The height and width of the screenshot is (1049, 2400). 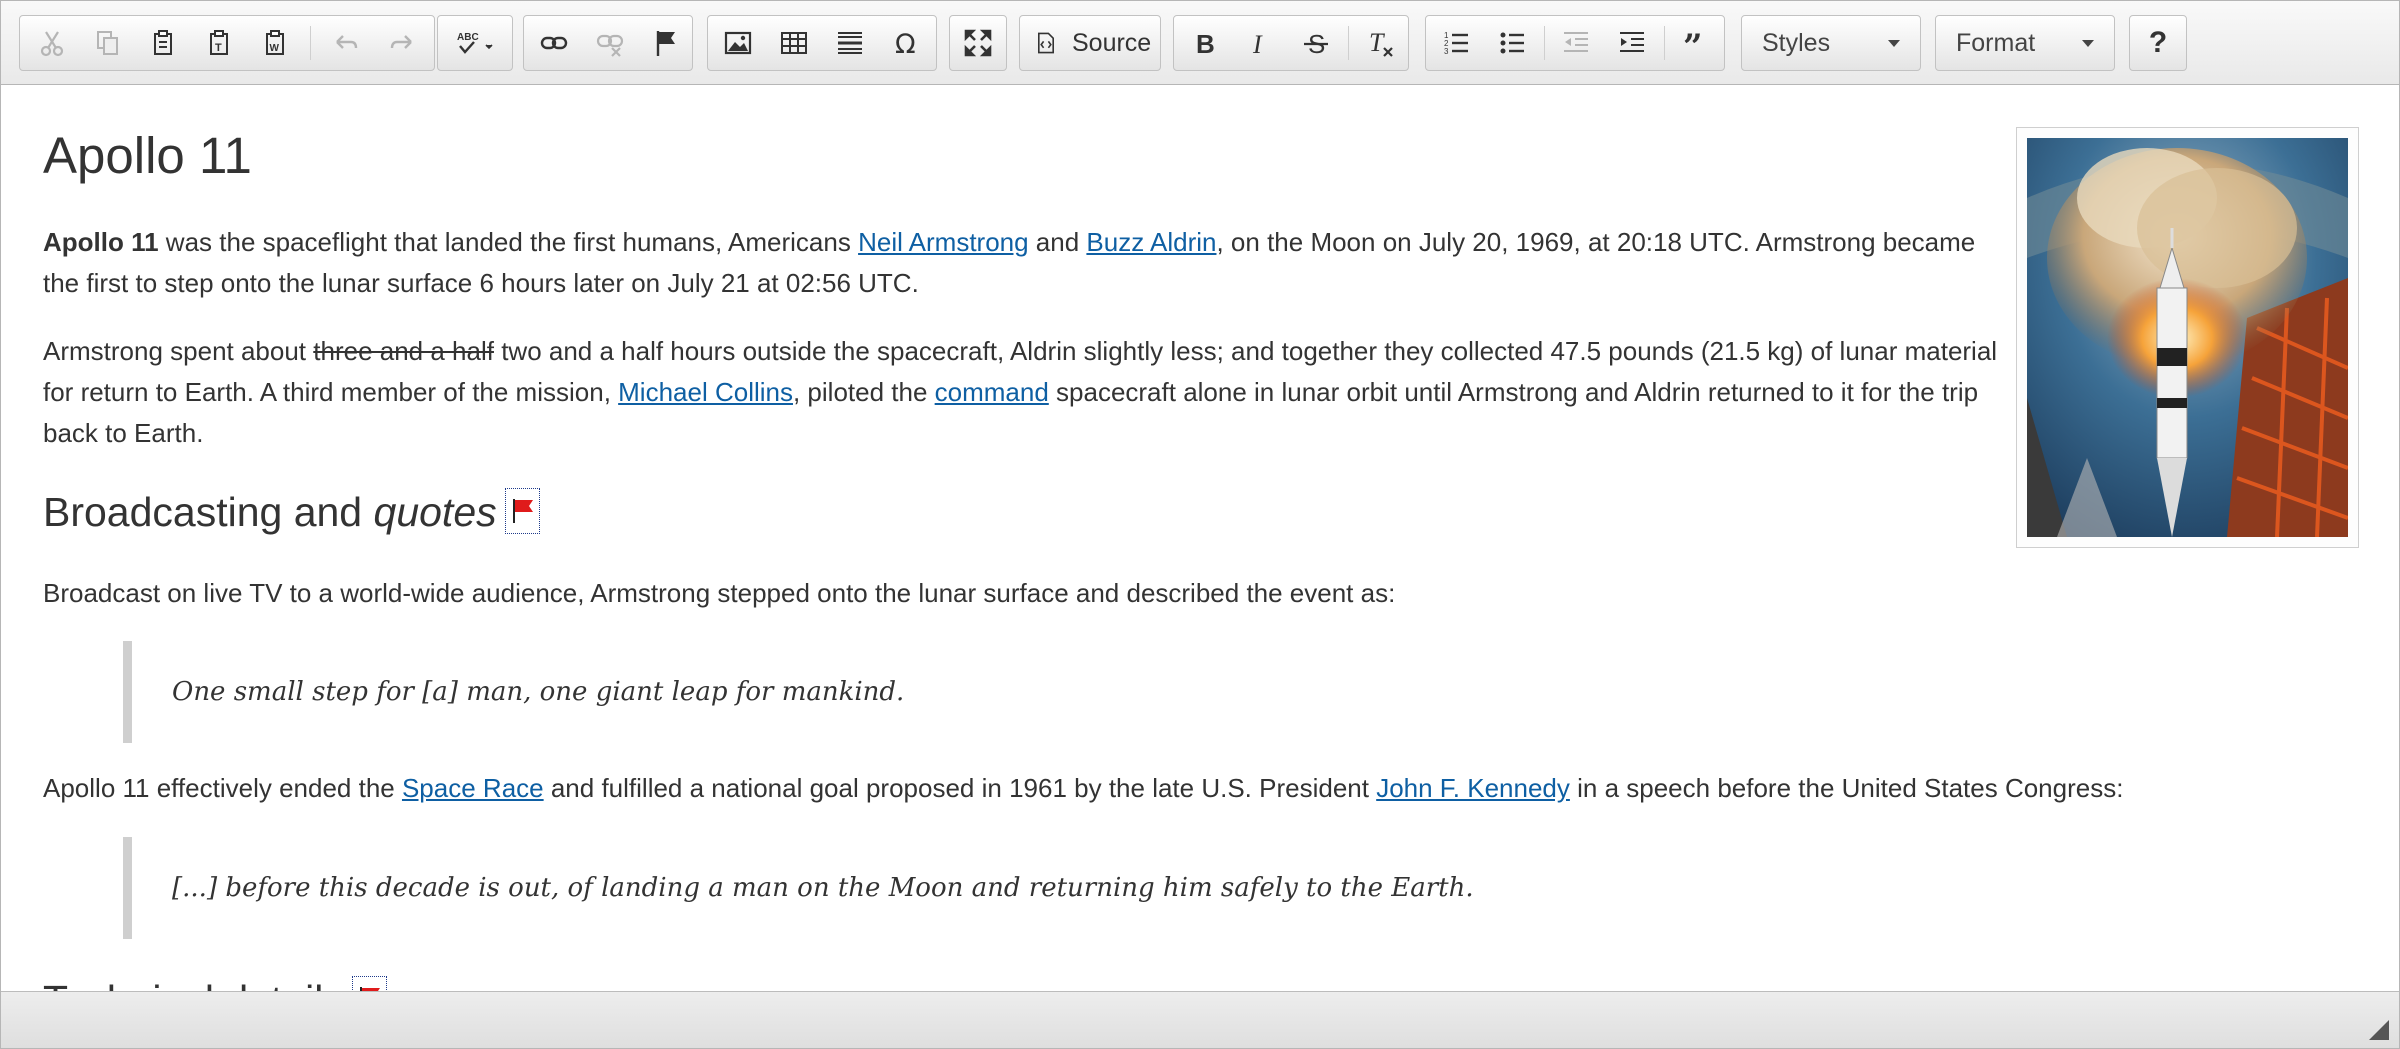 I want to click on svg-text: Ω, so click(x=905, y=43).